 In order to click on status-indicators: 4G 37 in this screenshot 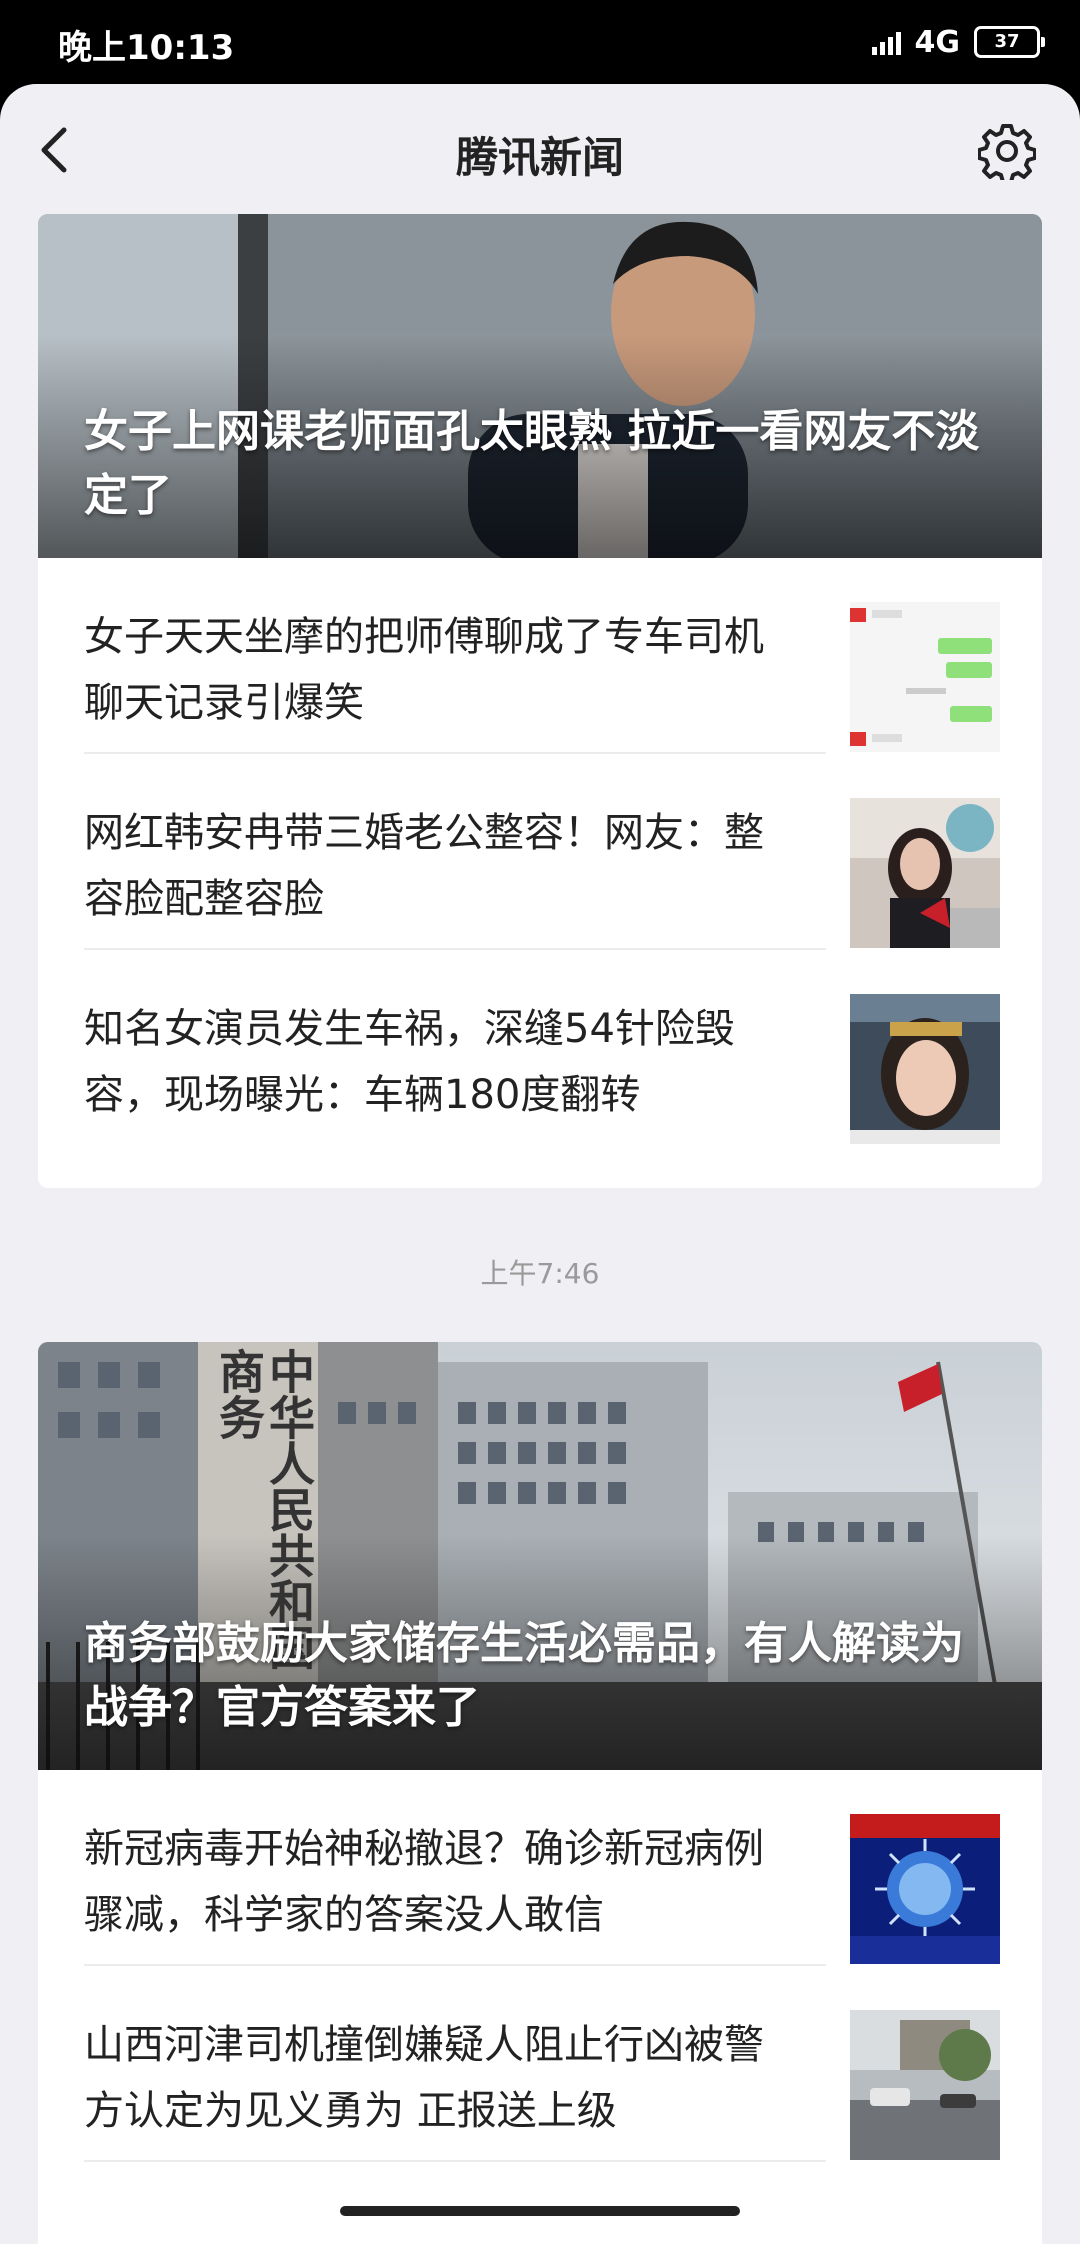, I will do `click(958, 42)`.